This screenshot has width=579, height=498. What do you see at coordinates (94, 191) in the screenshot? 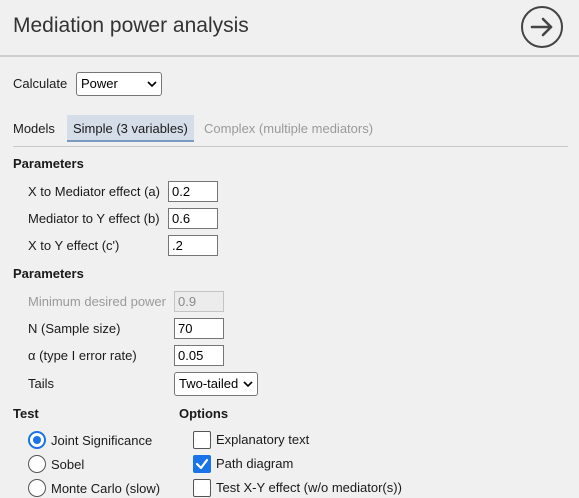
I see `effect-a-label: X to Mediator effect (a)` at bounding box center [94, 191].